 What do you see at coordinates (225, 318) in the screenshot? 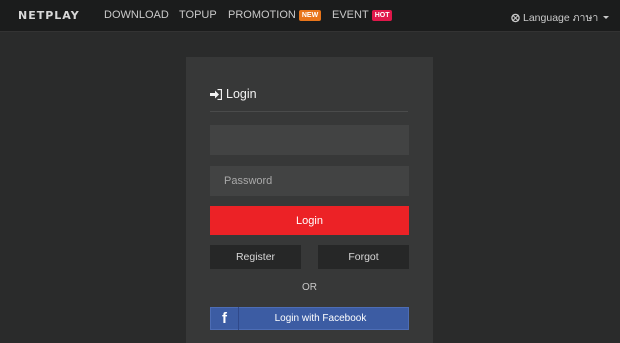
I see `facebook-icon: f` at bounding box center [225, 318].